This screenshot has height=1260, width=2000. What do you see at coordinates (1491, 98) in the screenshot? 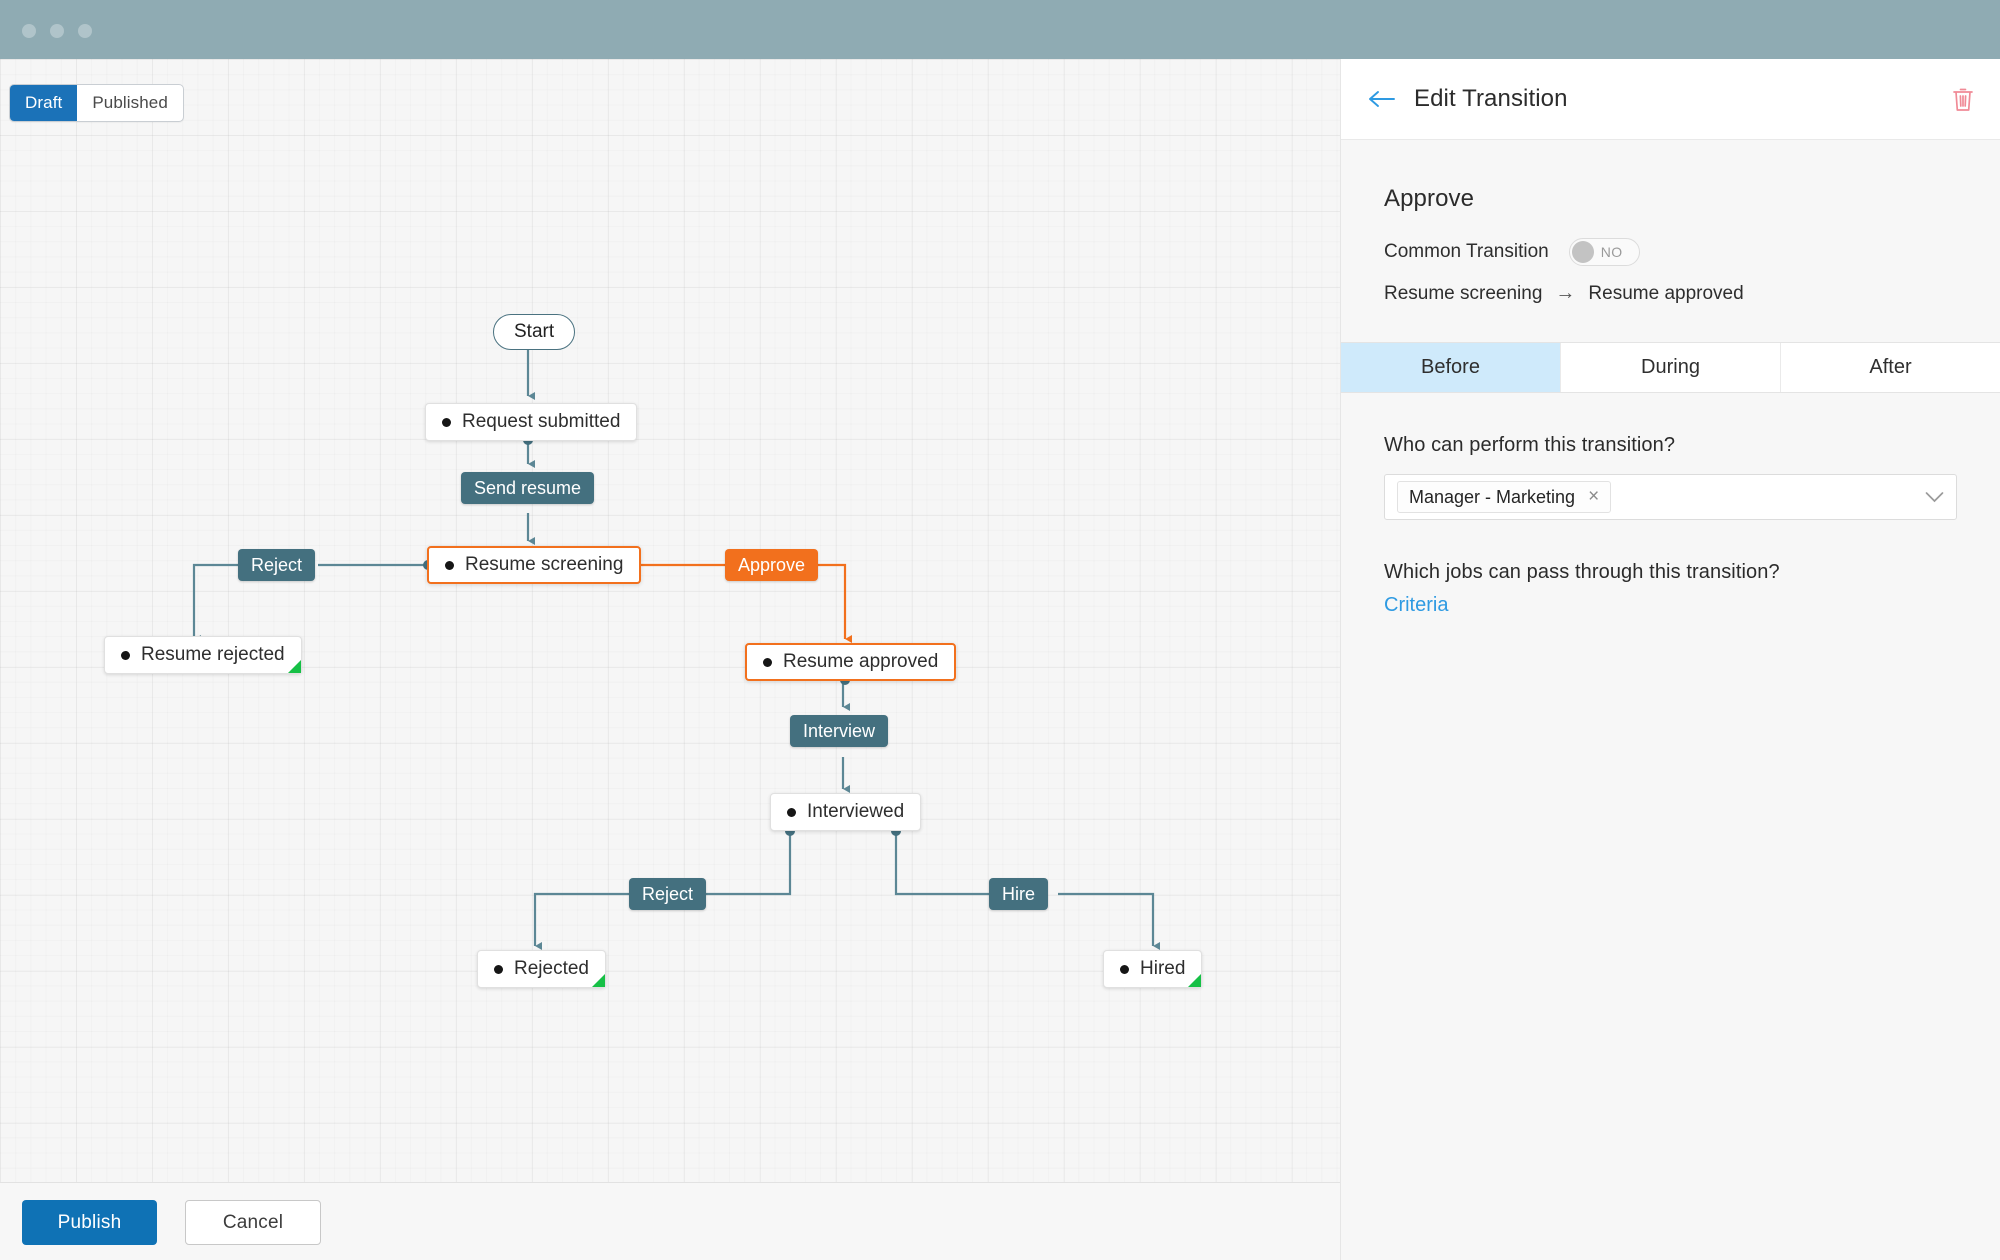
I see `panel-title: Edit Transition` at bounding box center [1491, 98].